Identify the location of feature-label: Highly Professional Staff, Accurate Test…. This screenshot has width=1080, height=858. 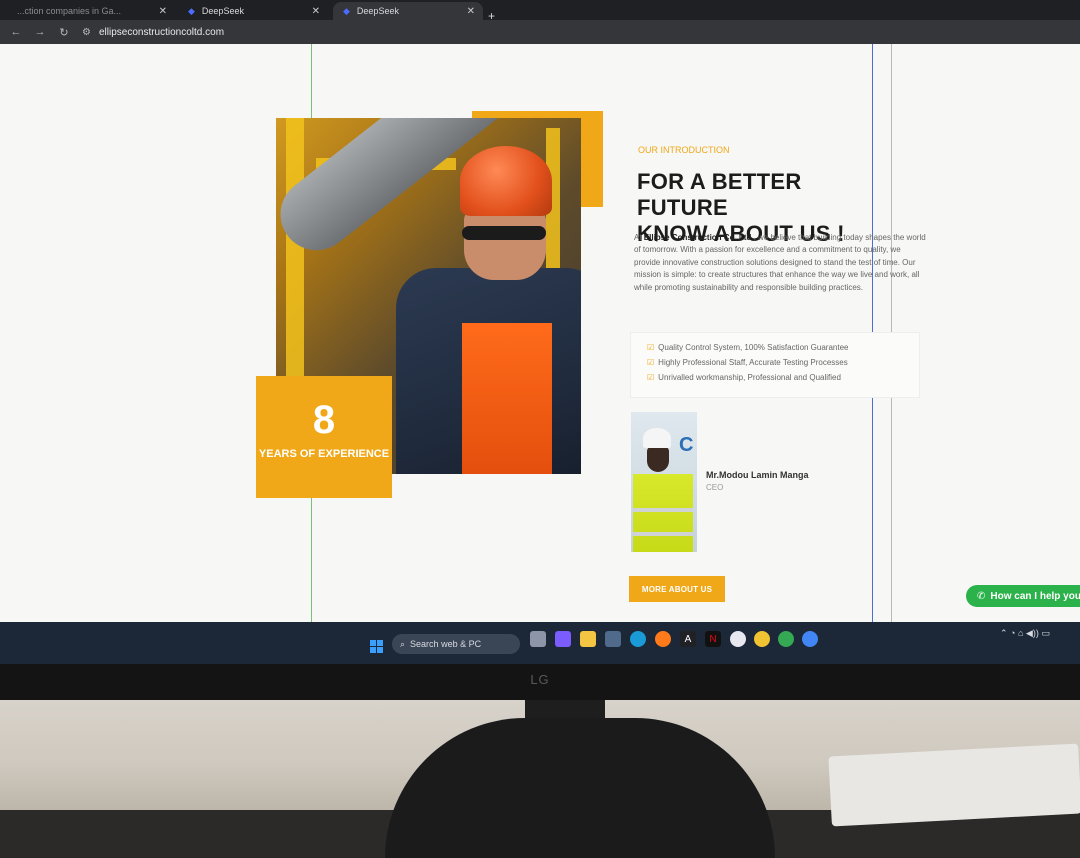
(753, 362).